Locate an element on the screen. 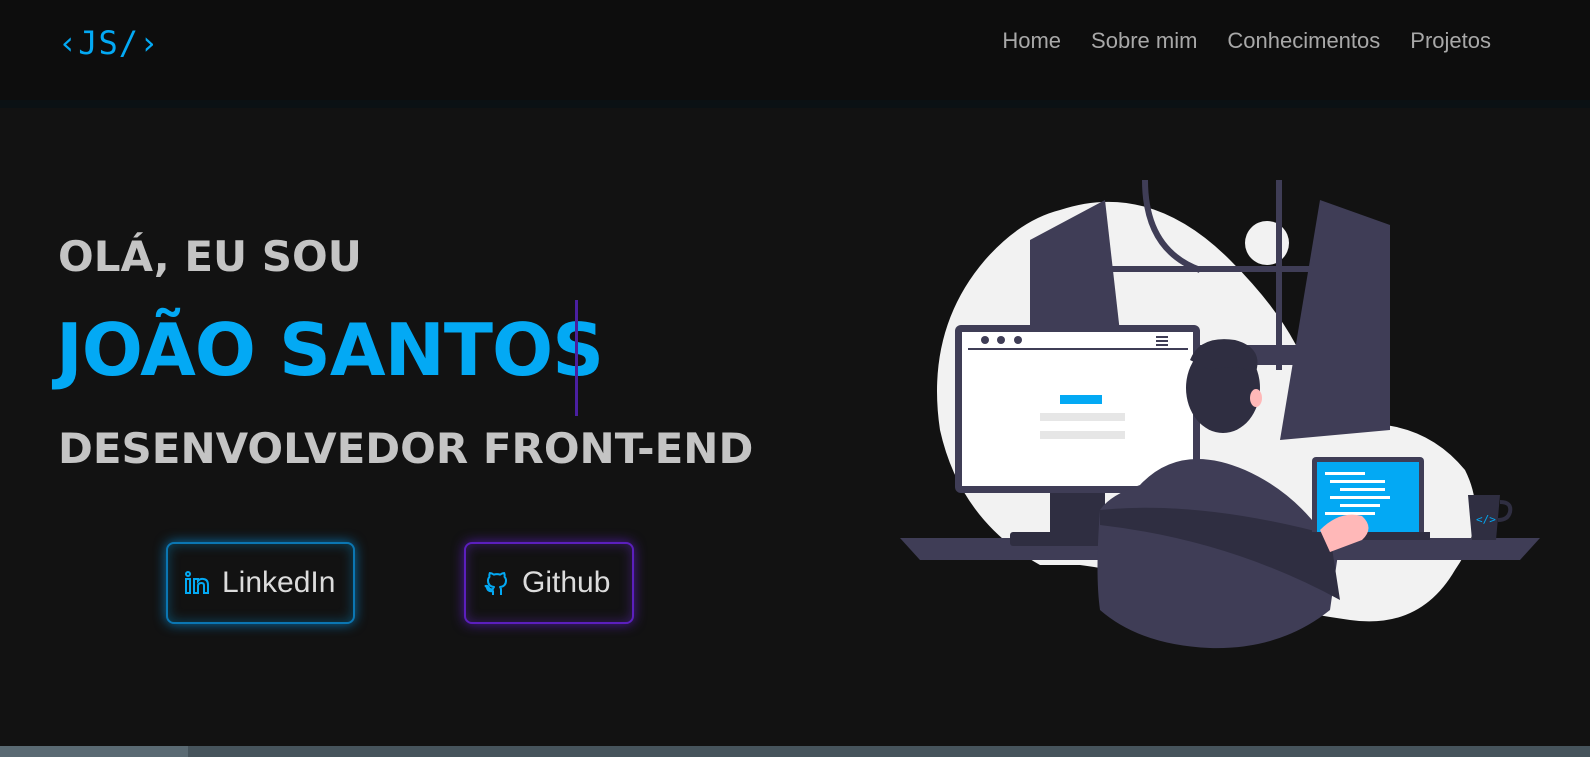  monitor-screen is located at coordinates (1077, 409).